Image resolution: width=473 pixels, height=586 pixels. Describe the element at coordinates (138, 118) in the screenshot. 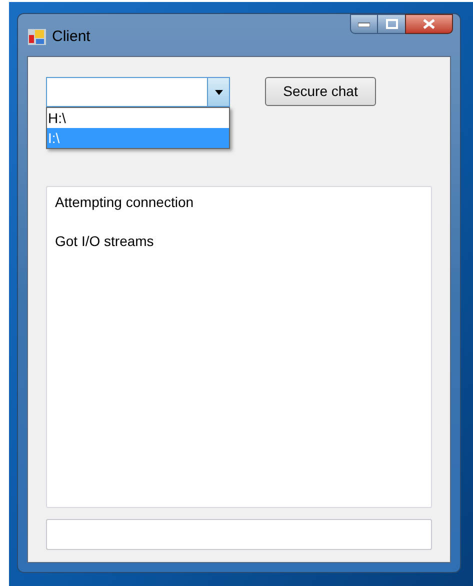

I see `dropdown-option: H:\` at that location.